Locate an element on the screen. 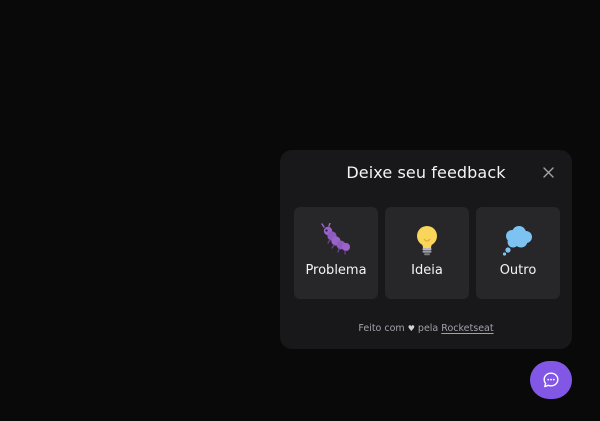 This screenshot has height=421, width=600. option-ideia: Ideia is located at coordinates (427, 253).